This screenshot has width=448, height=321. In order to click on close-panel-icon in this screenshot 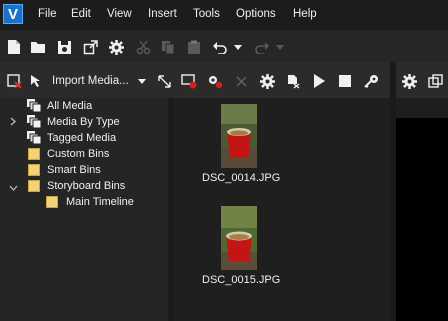, I will do `click(14, 81)`.